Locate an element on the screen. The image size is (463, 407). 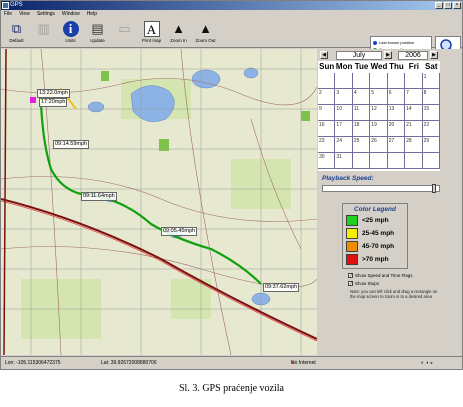
zoom-out-icon: ▲ is located at coordinates (205, 28).